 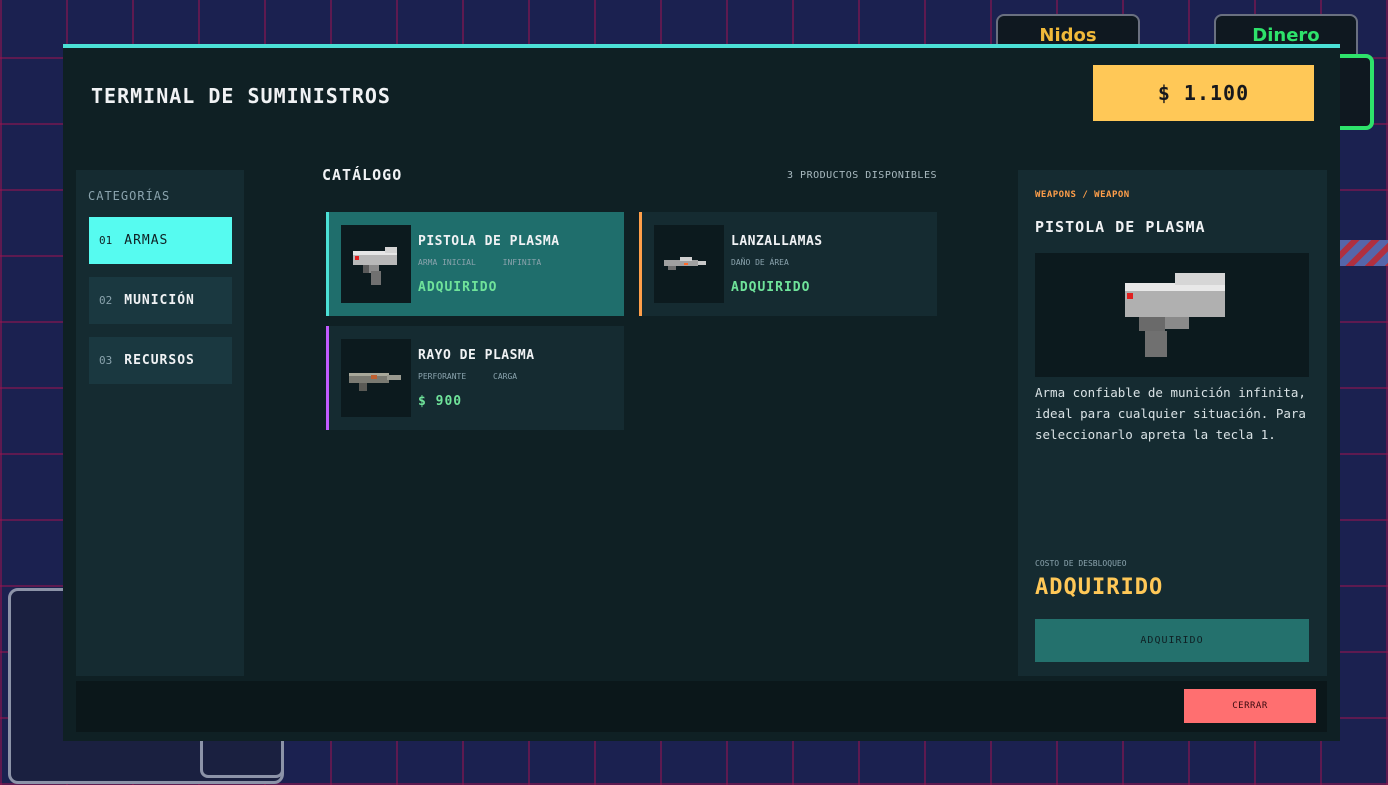 What do you see at coordinates (1081, 563) in the screenshot?
I see `cost-label: COSTO DE DESBLOQUEO` at bounding box center [1081, 563].